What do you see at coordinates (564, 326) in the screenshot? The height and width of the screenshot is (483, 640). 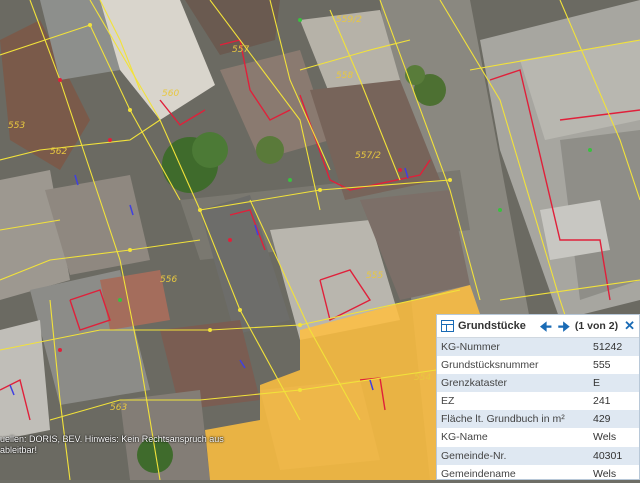 I see `next-arrow-icon: 🠊` at bounding box center [564, 326].